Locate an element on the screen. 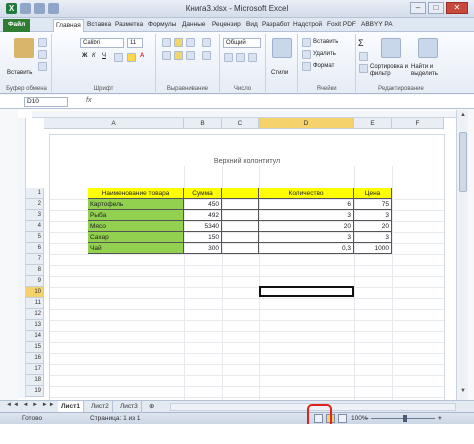 This screenshot has width=474, height=444. minimize-button: – is located at coordinates (418, 8).